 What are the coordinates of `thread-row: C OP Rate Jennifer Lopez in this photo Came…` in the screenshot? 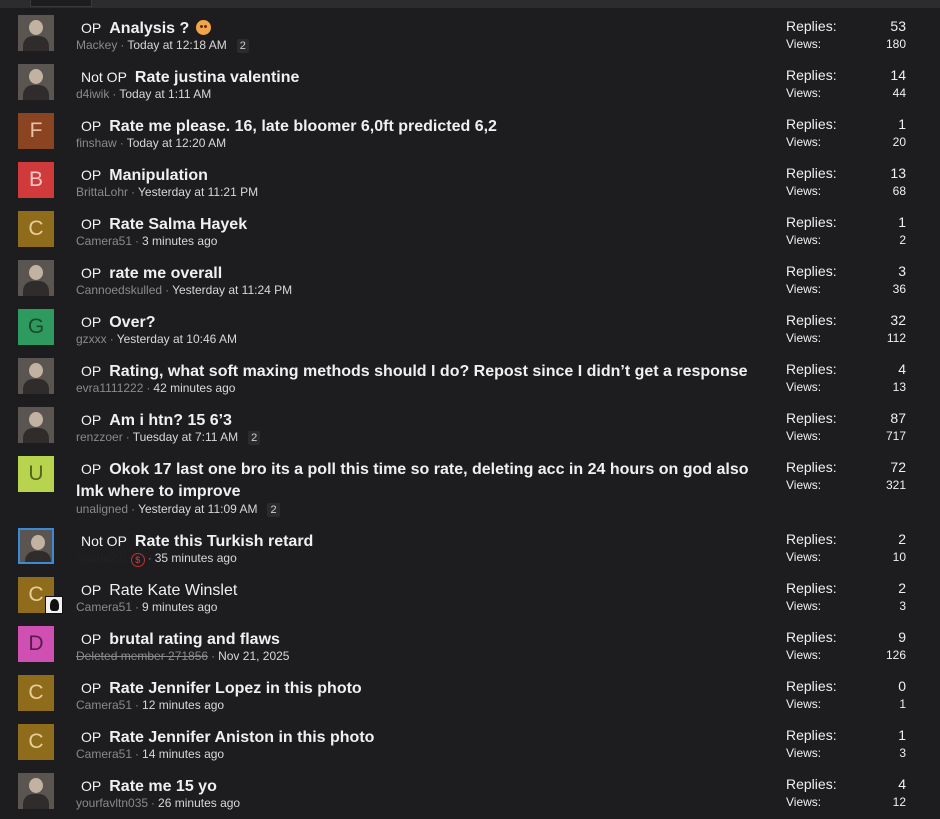 It's located at (470, 692).